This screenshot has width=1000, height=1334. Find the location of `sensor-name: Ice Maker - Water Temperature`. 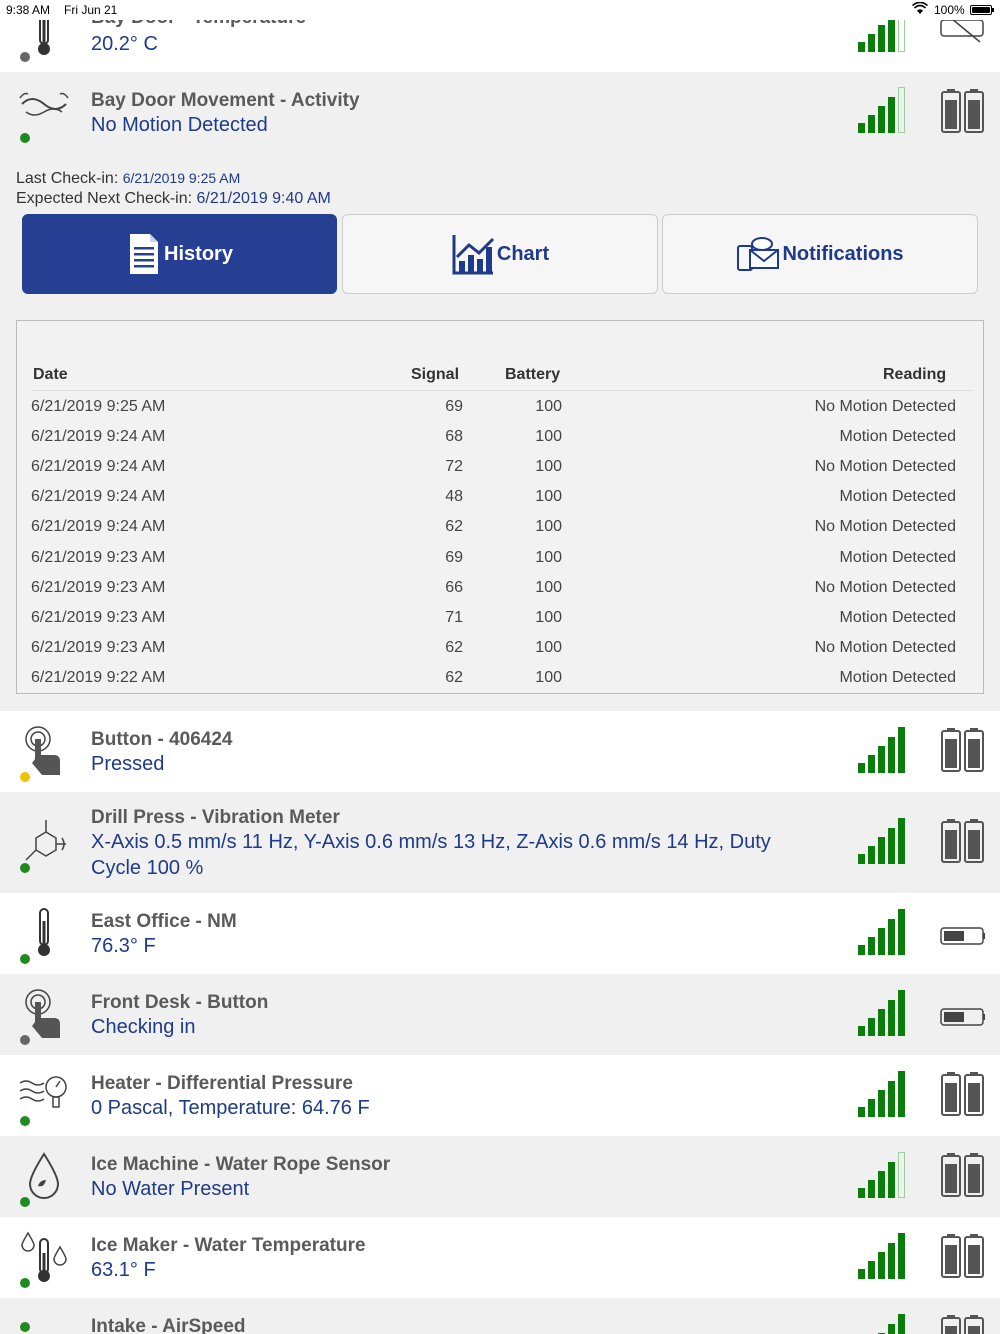

sensor-name: Ice Maker - Water Temperature is located at coordinates (228, 1245).